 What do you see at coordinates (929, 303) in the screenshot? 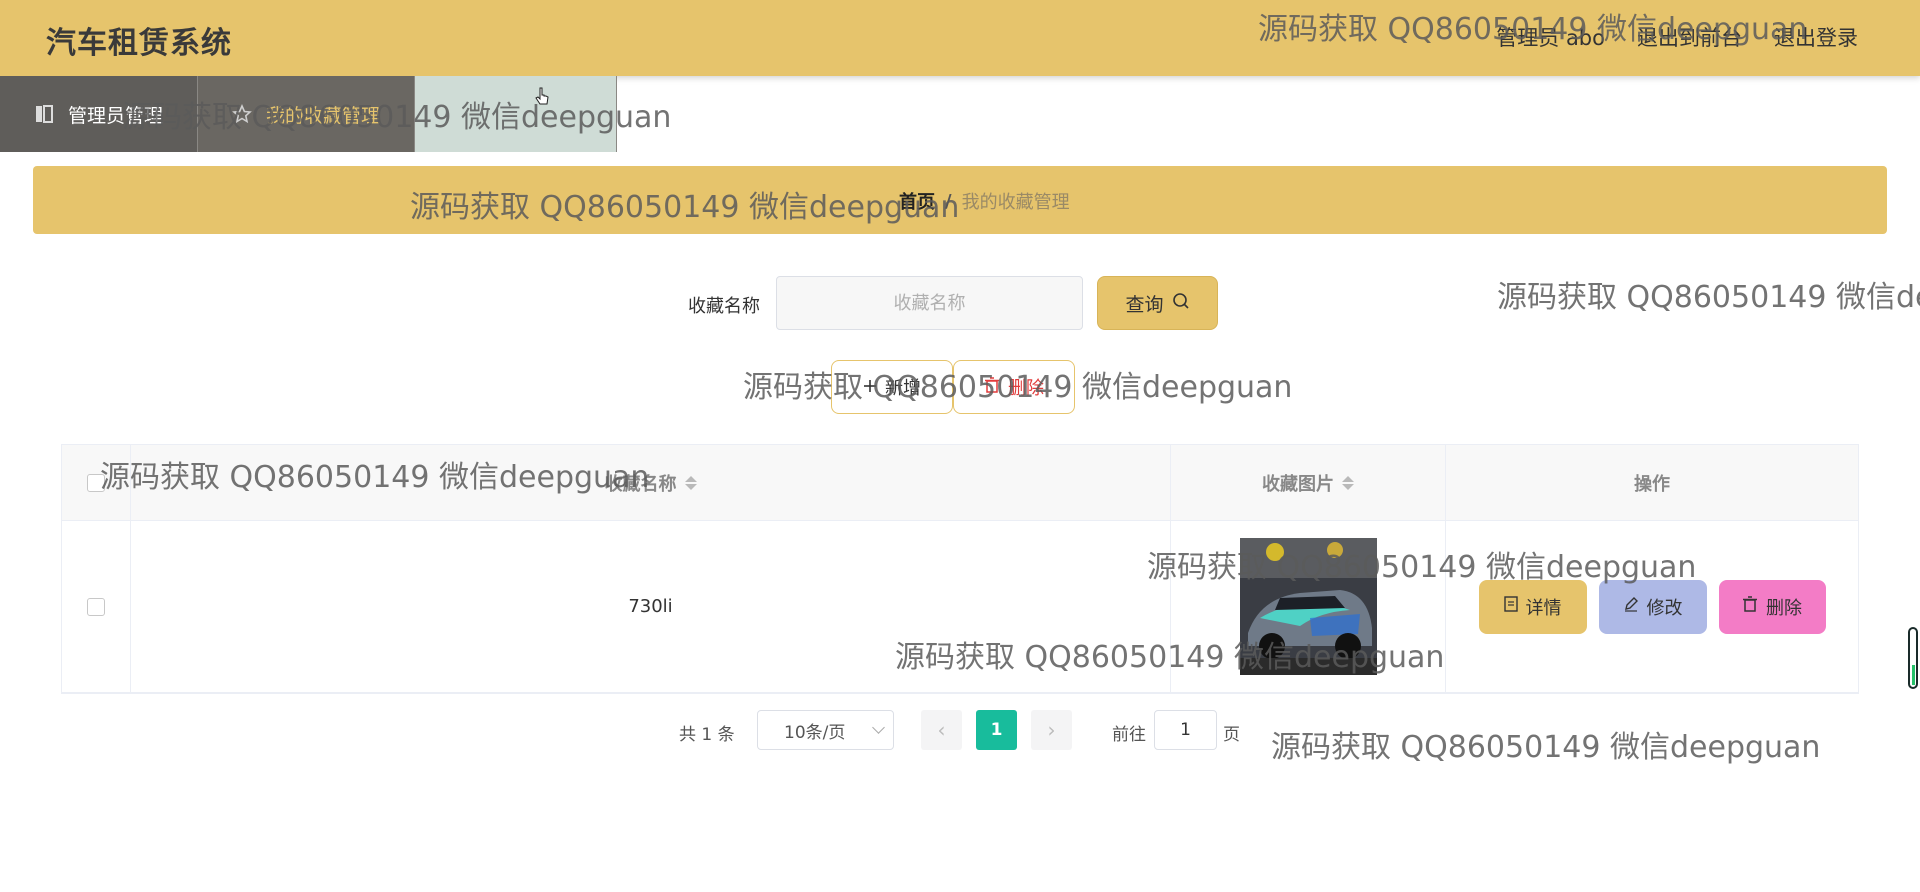
I see `search-input` at bounding box center [929, 303].